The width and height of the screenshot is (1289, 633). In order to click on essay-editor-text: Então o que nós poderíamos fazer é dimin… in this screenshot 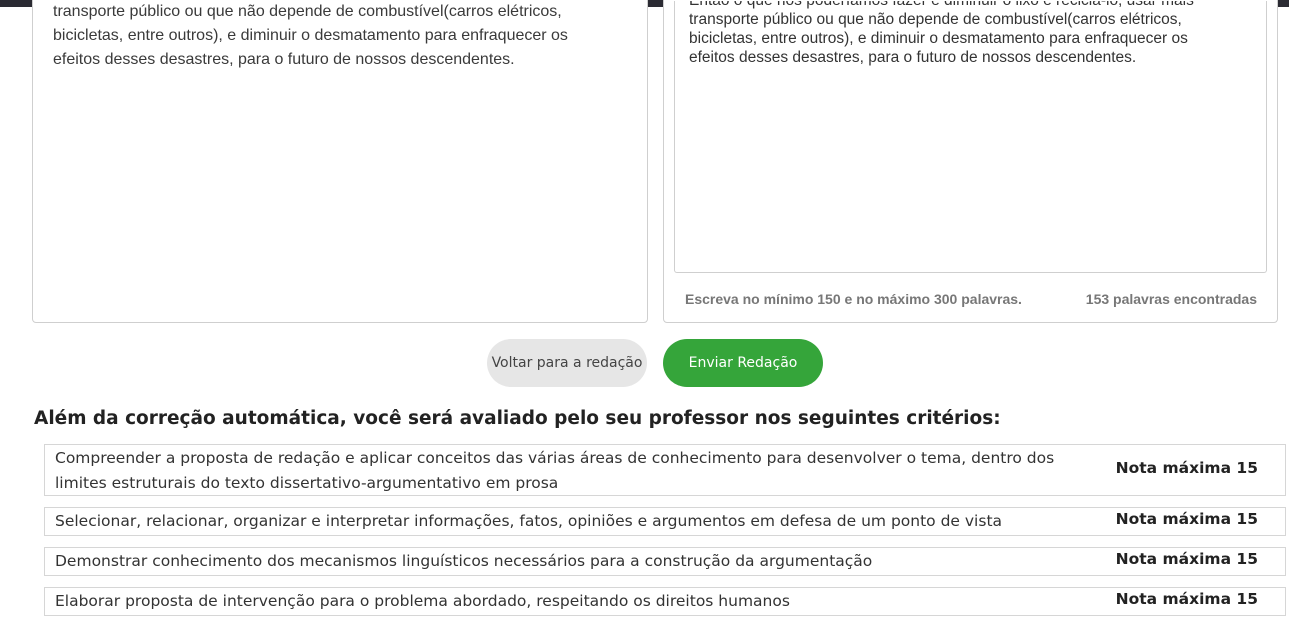, I will do `click(969, 34)`.